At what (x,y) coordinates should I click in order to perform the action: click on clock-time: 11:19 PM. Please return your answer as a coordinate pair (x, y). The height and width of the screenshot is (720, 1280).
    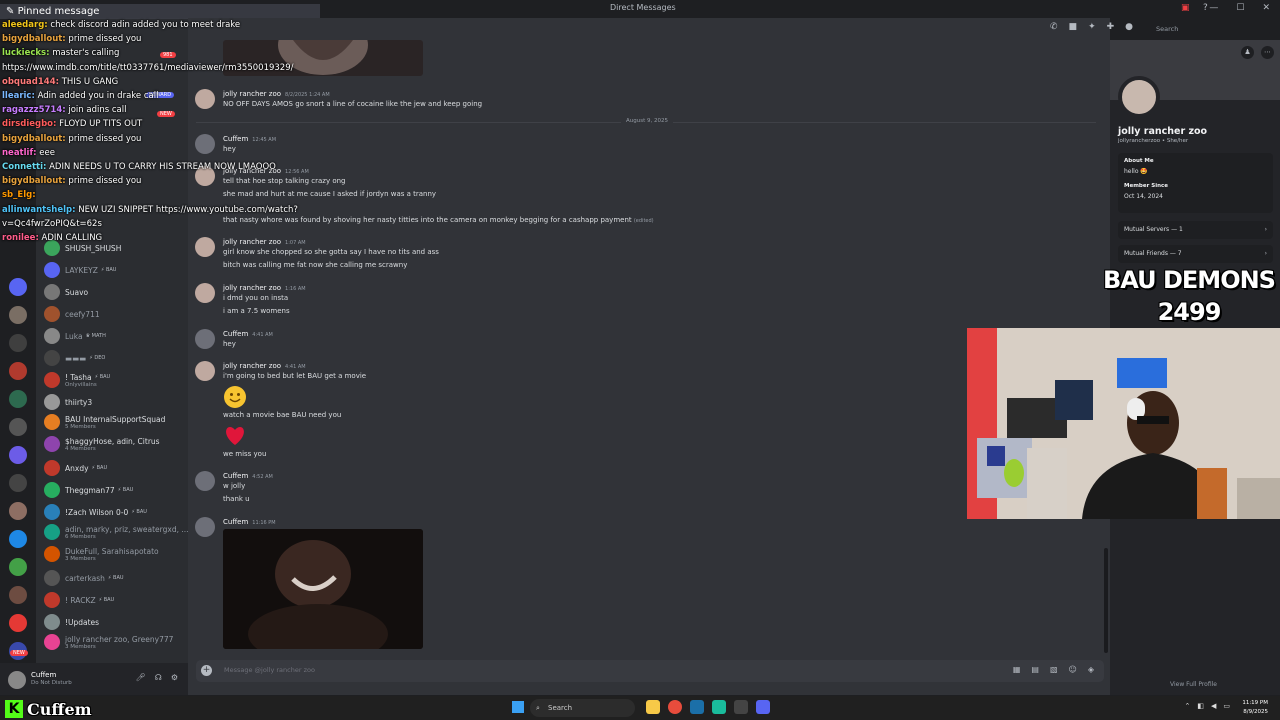
    Looking at the image, I should click on (1255, 703).